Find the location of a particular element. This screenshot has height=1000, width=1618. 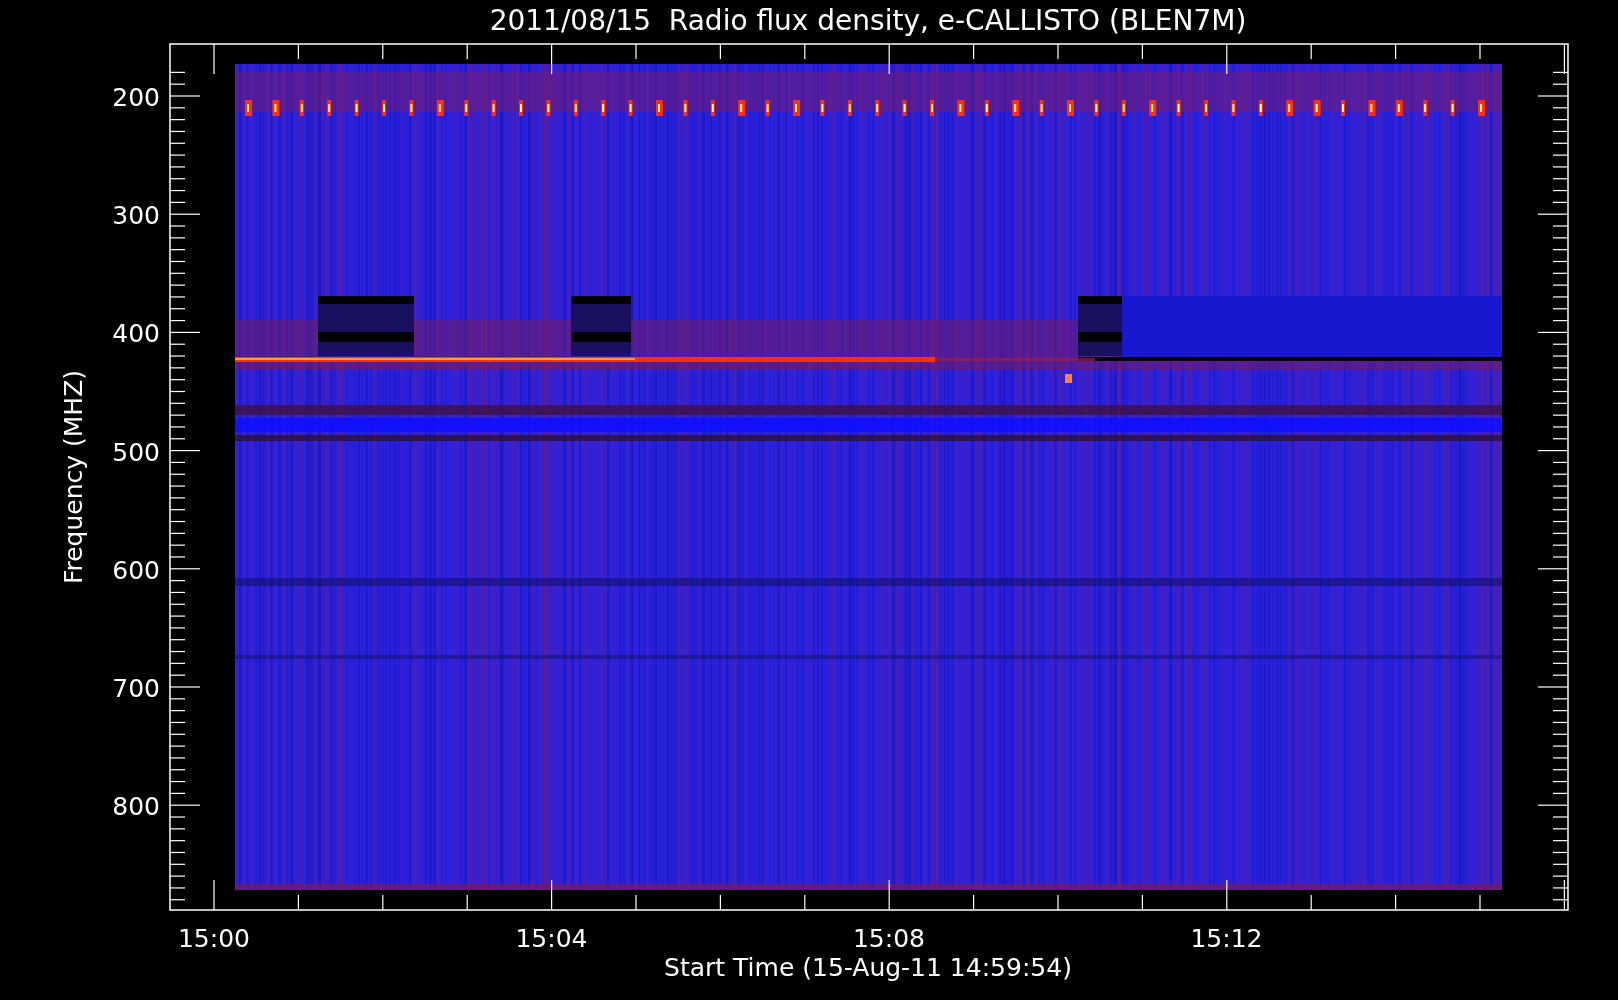

tick-label: 800 is located at coordinates (136, 807).